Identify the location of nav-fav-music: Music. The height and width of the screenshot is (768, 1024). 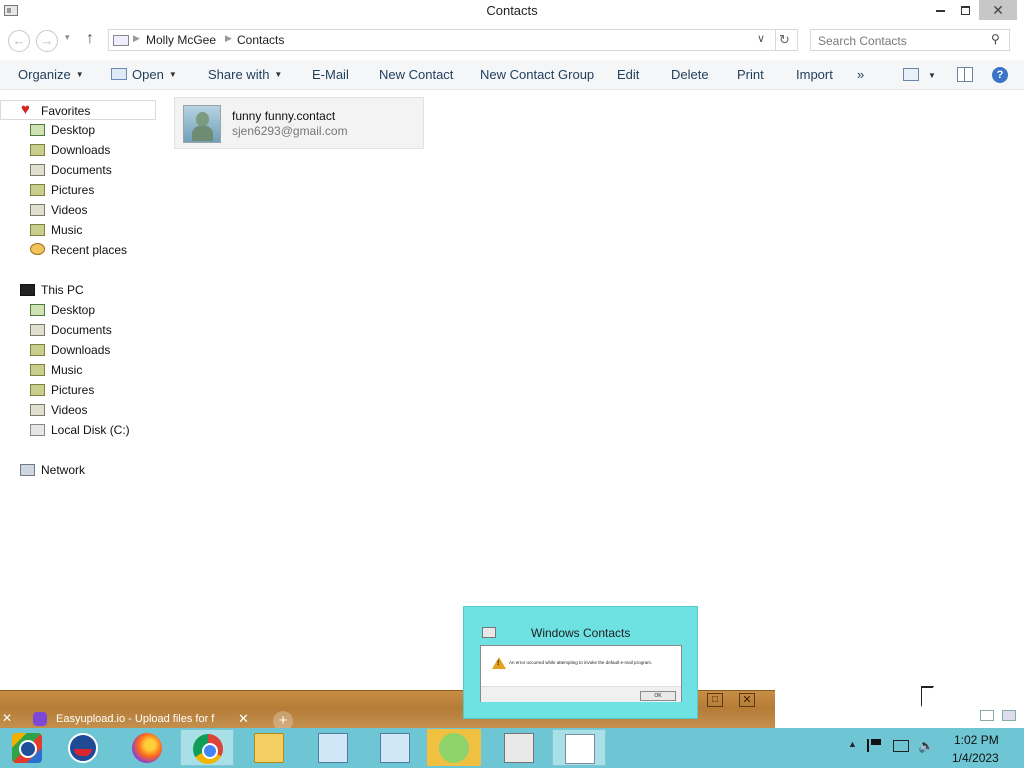
(78, 230).